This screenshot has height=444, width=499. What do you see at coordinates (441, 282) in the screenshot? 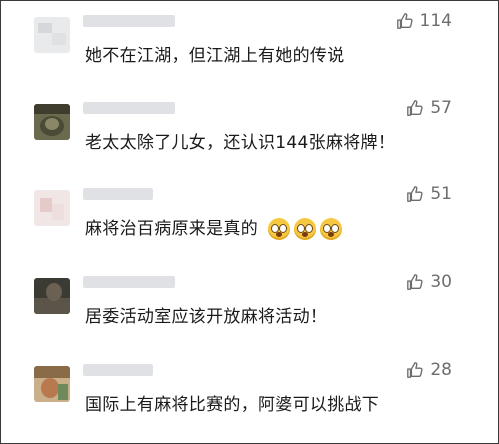
I see `like-count: 30` at bounding box center [441, 282].